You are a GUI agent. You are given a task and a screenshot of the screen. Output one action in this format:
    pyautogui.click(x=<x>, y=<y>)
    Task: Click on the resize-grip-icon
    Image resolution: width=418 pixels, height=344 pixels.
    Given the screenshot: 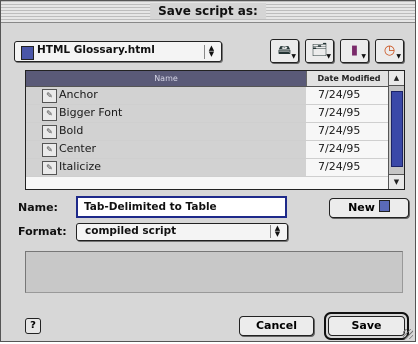 What is the action you would take?
    pyautogui.click(x=408, y=334)
    